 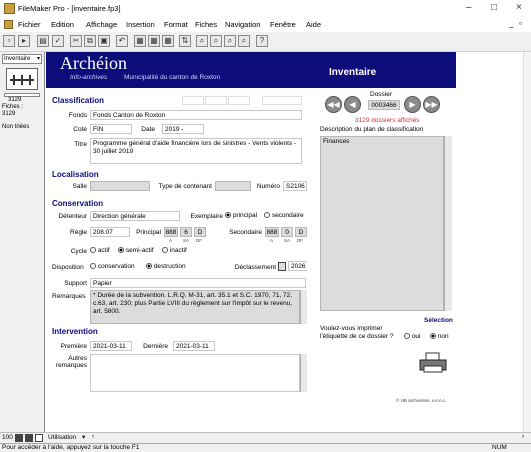 I want to click on calendar-icon, so click(x=282, y=266).